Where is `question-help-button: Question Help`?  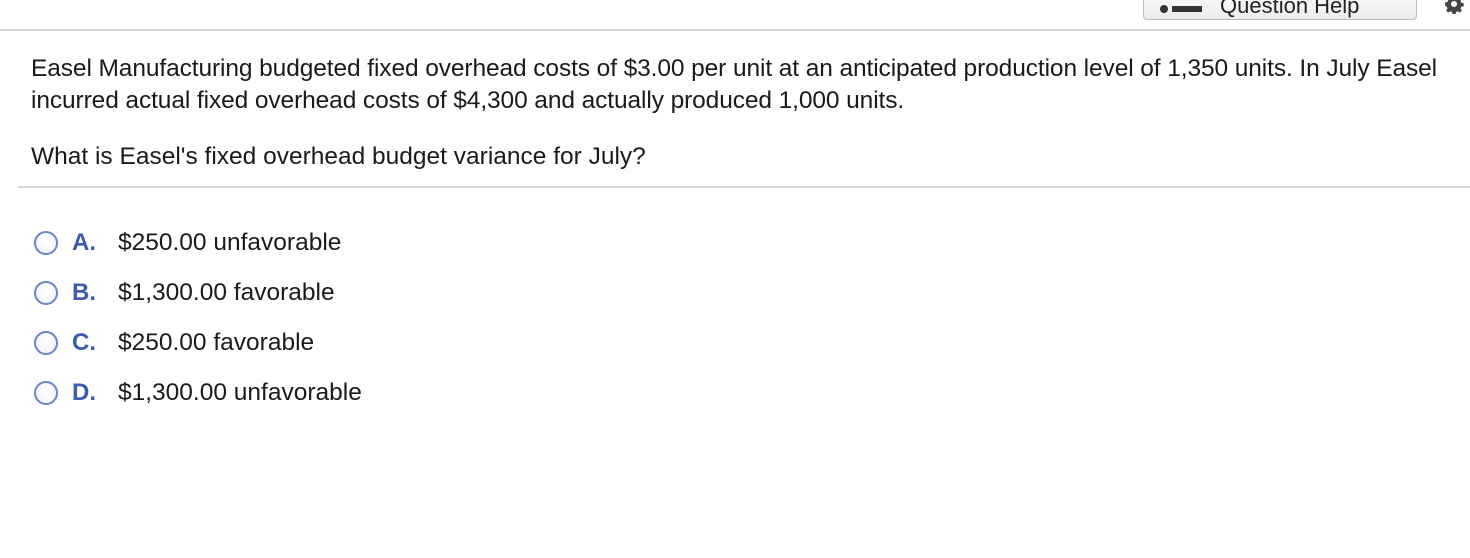 question-help-button: Question Help is located at coordinates (1280, 10).